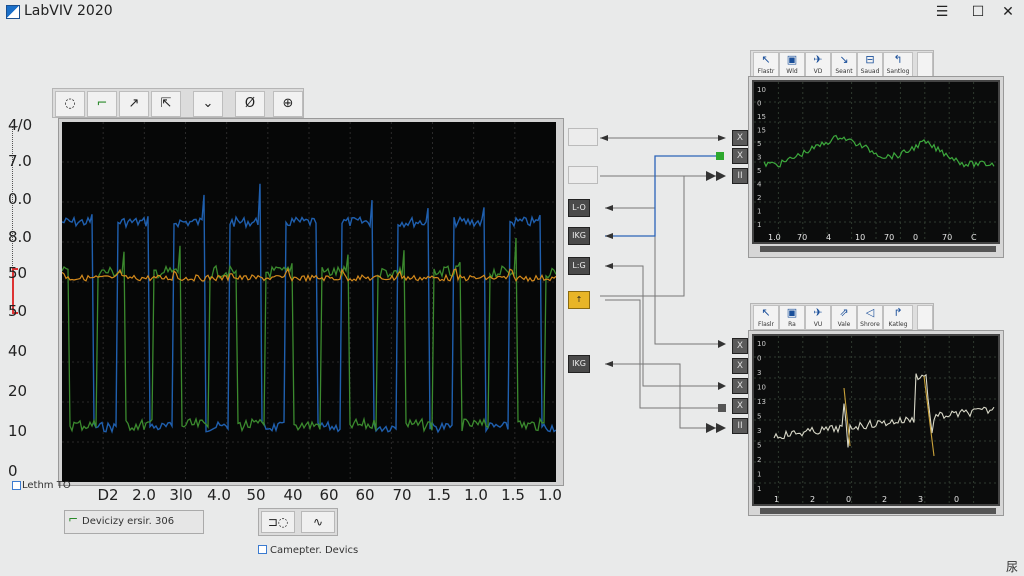 This screenshot has width=1024, height=576. I want to click on rb-y-tick: 2, so click(759, 460).